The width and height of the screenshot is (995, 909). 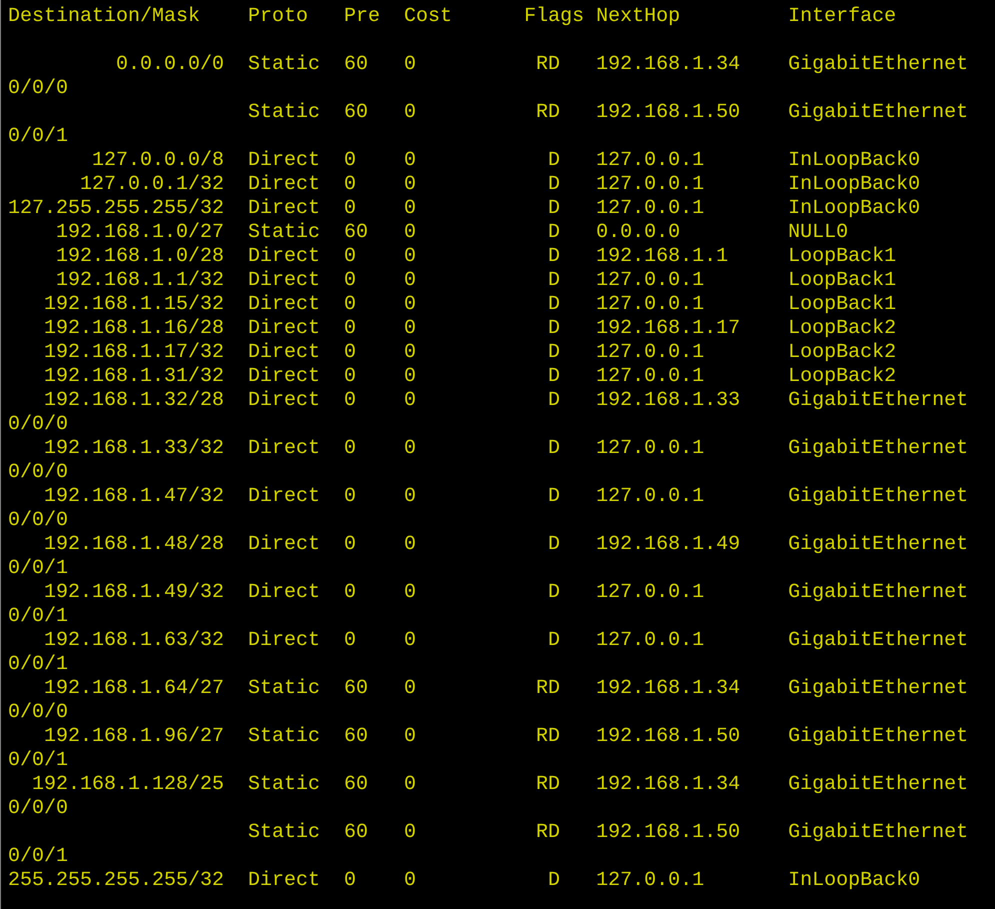 What do you see at coordinates (128, 784) in the screenshot?
I see `table-cell: 192.168.1.128/25` at bounding box center [128, 784].